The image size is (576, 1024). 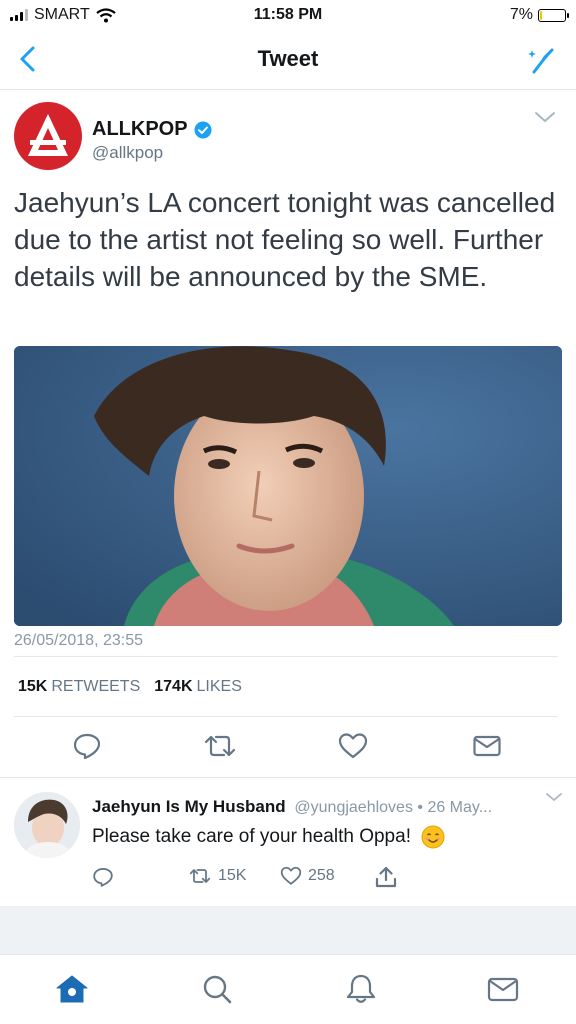 I want to click on retweets-label: RETWEETS, so click(x=96, y=686).